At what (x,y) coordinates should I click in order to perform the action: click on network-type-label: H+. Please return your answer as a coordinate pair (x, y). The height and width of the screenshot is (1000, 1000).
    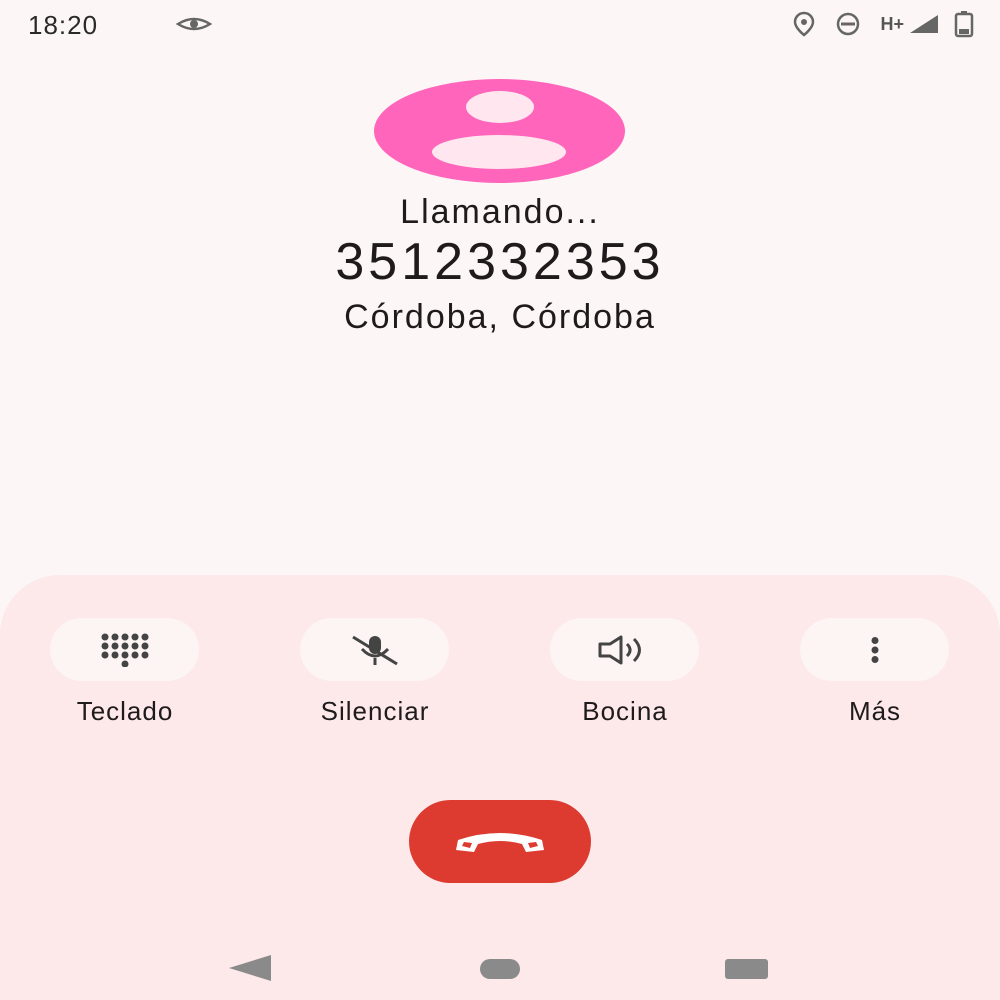
    Looking at the image, I should click on (892, 23).